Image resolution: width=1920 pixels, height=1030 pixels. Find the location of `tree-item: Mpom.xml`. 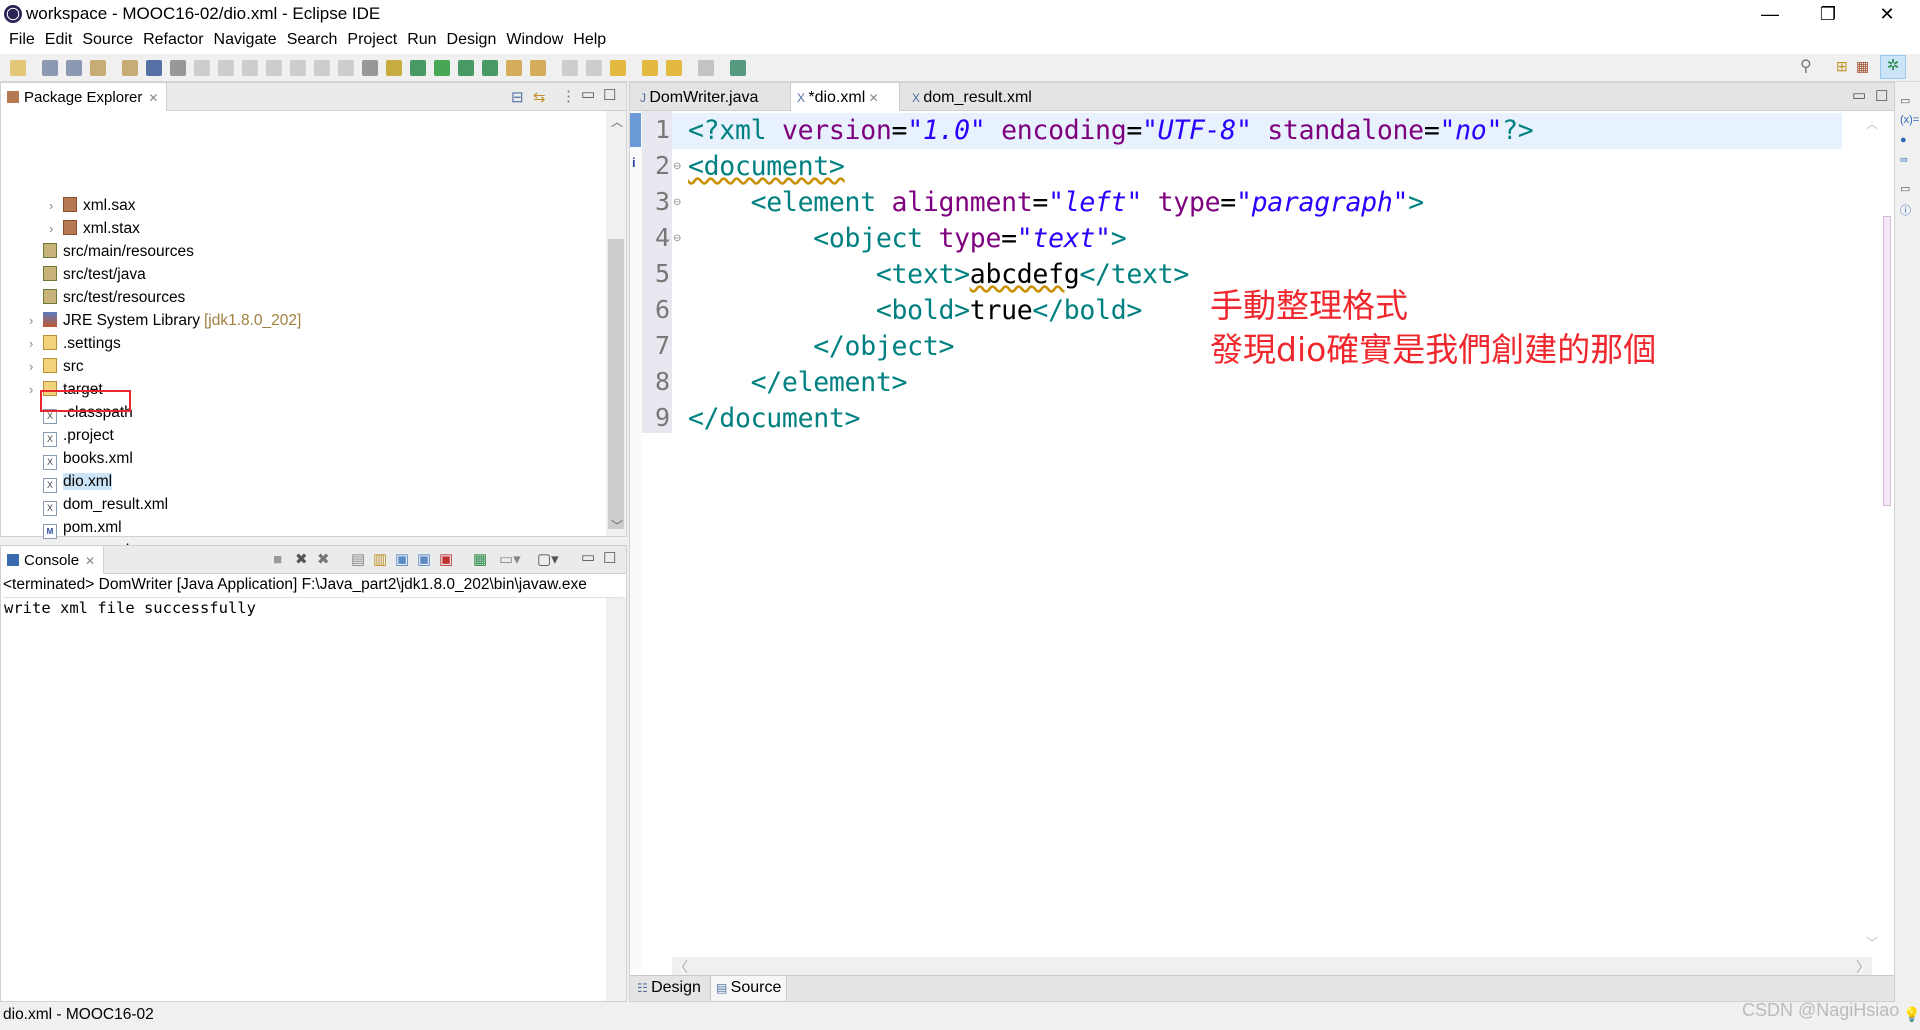

tree-item: Mpom.xml is located at coordinates (75, 527).